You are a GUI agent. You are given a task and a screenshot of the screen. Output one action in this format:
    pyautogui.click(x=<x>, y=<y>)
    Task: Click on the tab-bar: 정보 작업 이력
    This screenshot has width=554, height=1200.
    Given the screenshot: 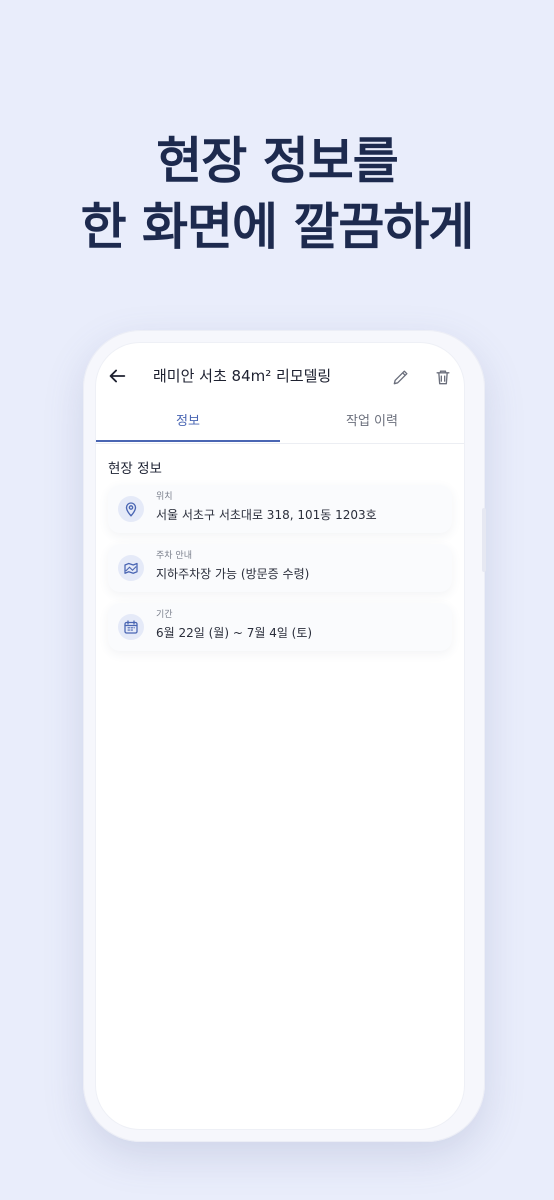 What is the action you would take?
    pyautogui.click(x=280, y=426)
    